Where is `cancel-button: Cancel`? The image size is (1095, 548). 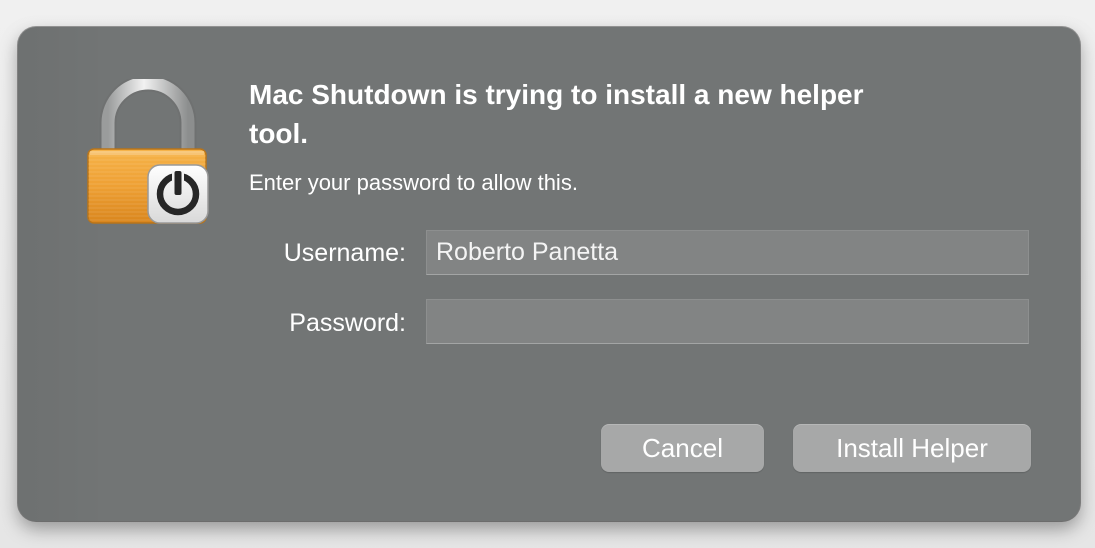
cancel-button: Cancel is located at coordinates (682, 448).